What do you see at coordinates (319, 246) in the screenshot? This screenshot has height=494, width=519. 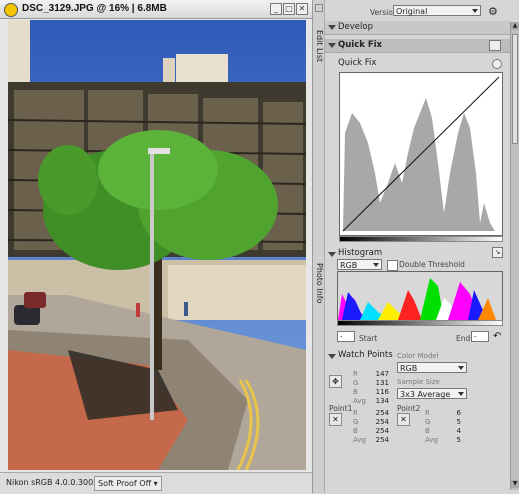 I see `side-tab-strip: Edit List Photo Info` at bounding box center [319, 246].